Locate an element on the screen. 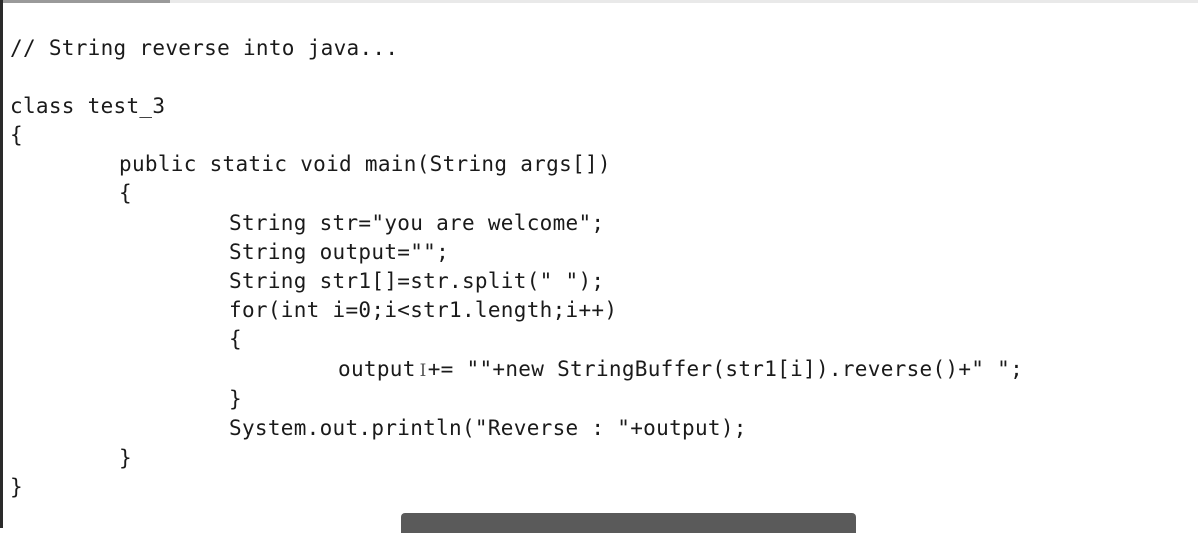  println-line: System.out.println("Reverse : "+output); is located at coordinates (488, 428).